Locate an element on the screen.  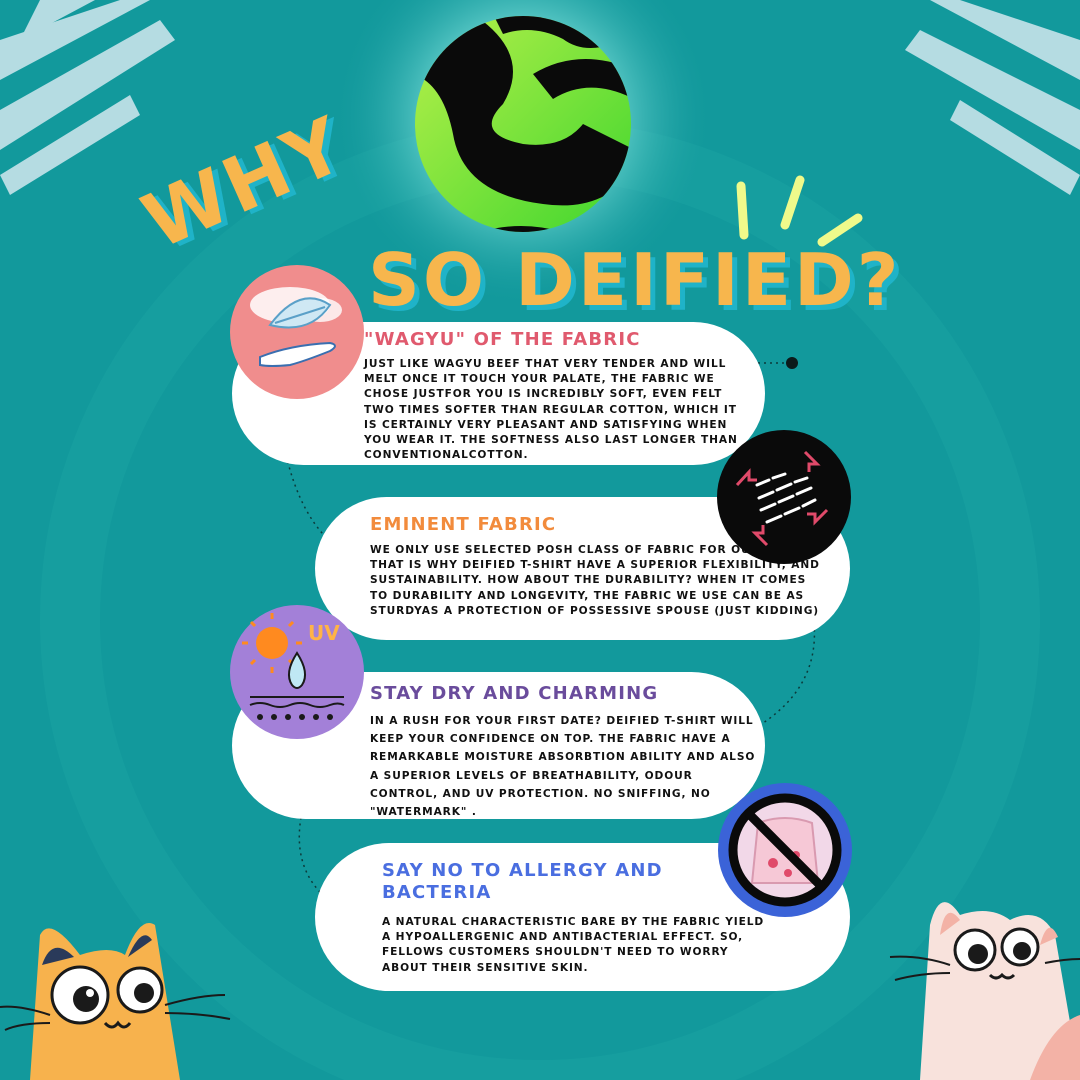
pink-cat-illustration is located at coordinates (984, 991).